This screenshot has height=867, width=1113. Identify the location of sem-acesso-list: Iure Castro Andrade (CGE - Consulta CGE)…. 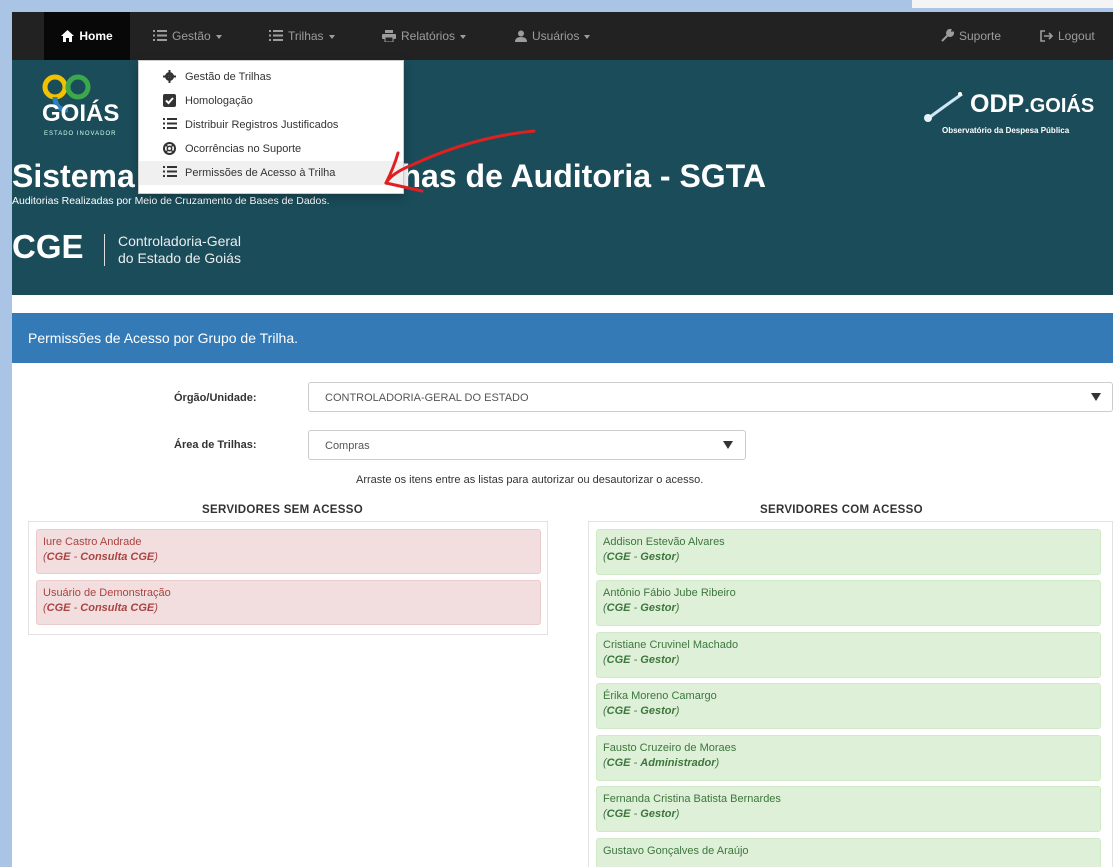
(288, 578).